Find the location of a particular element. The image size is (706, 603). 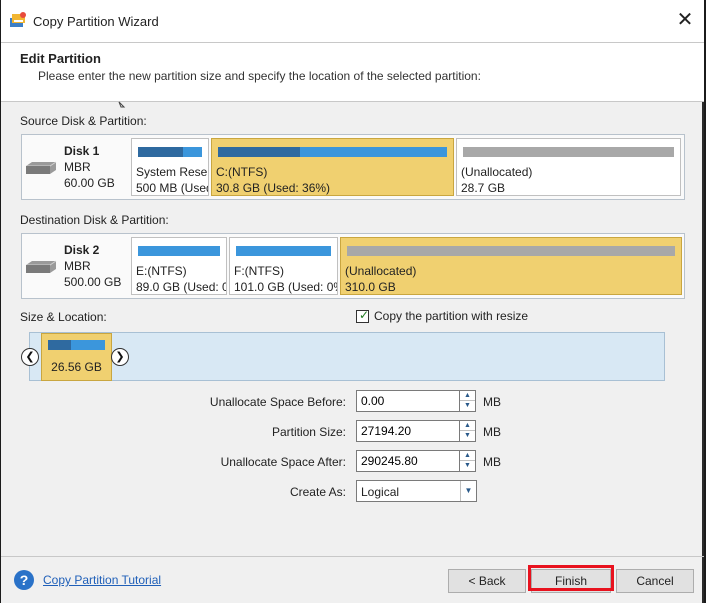

unallocate-after-spinner: ▲ ▼ is located at coordinates (468, 461).